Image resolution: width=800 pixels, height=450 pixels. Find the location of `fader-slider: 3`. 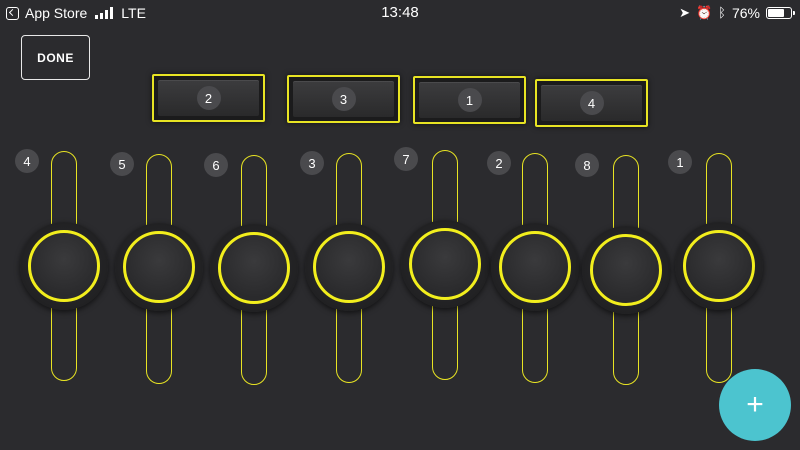

fader-slider: 3 is located at coordinates (347, 270).